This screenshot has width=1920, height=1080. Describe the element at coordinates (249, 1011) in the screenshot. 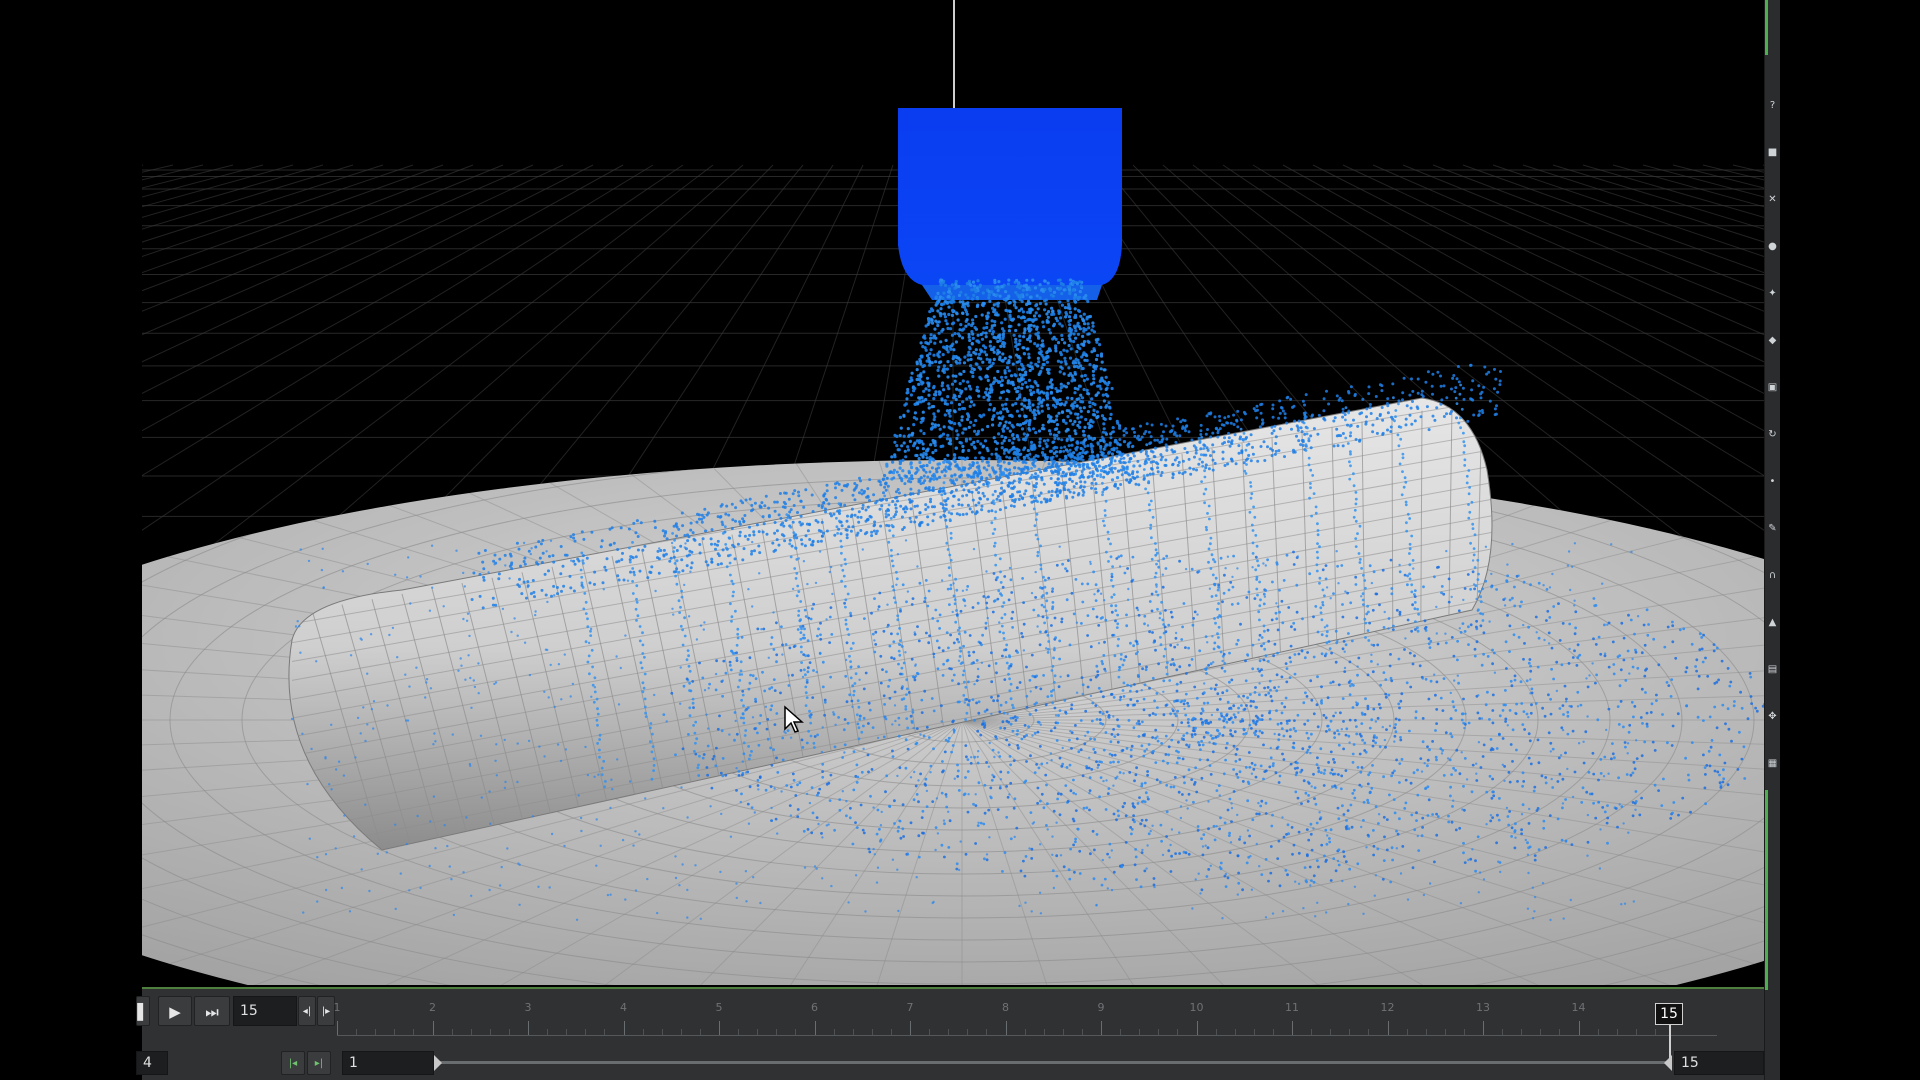

I see `current-frame-value: 15` at that location.